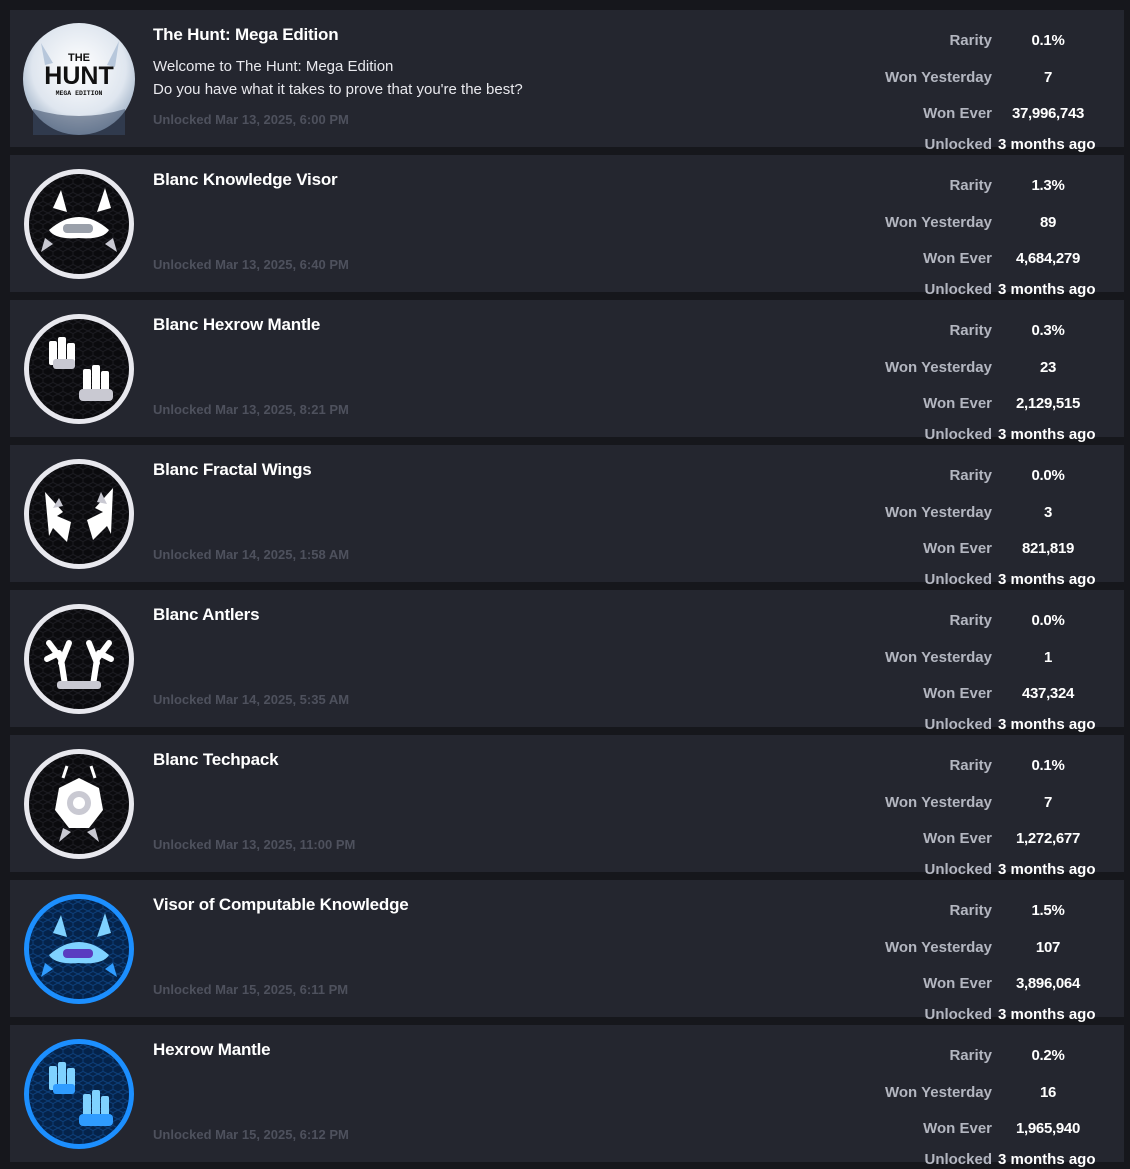 This screenshot has width=1130, height=1169. What do you see at coordinates (1048, 802) in the screenshot?
I see `won-yesterday-value: 7` at bounding box center [1048, 802].